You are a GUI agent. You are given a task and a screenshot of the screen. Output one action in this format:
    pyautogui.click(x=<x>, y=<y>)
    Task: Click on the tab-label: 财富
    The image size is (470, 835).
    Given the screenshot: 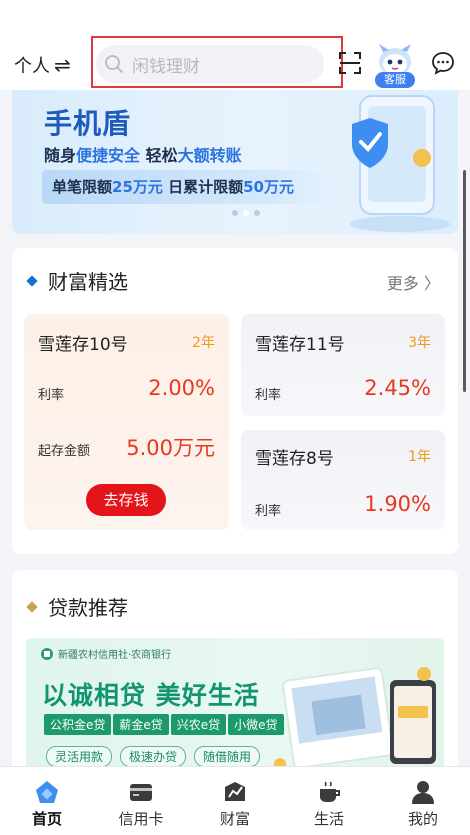 What is the action you would take?
    pyautogui.click(x=234, y=819)
    